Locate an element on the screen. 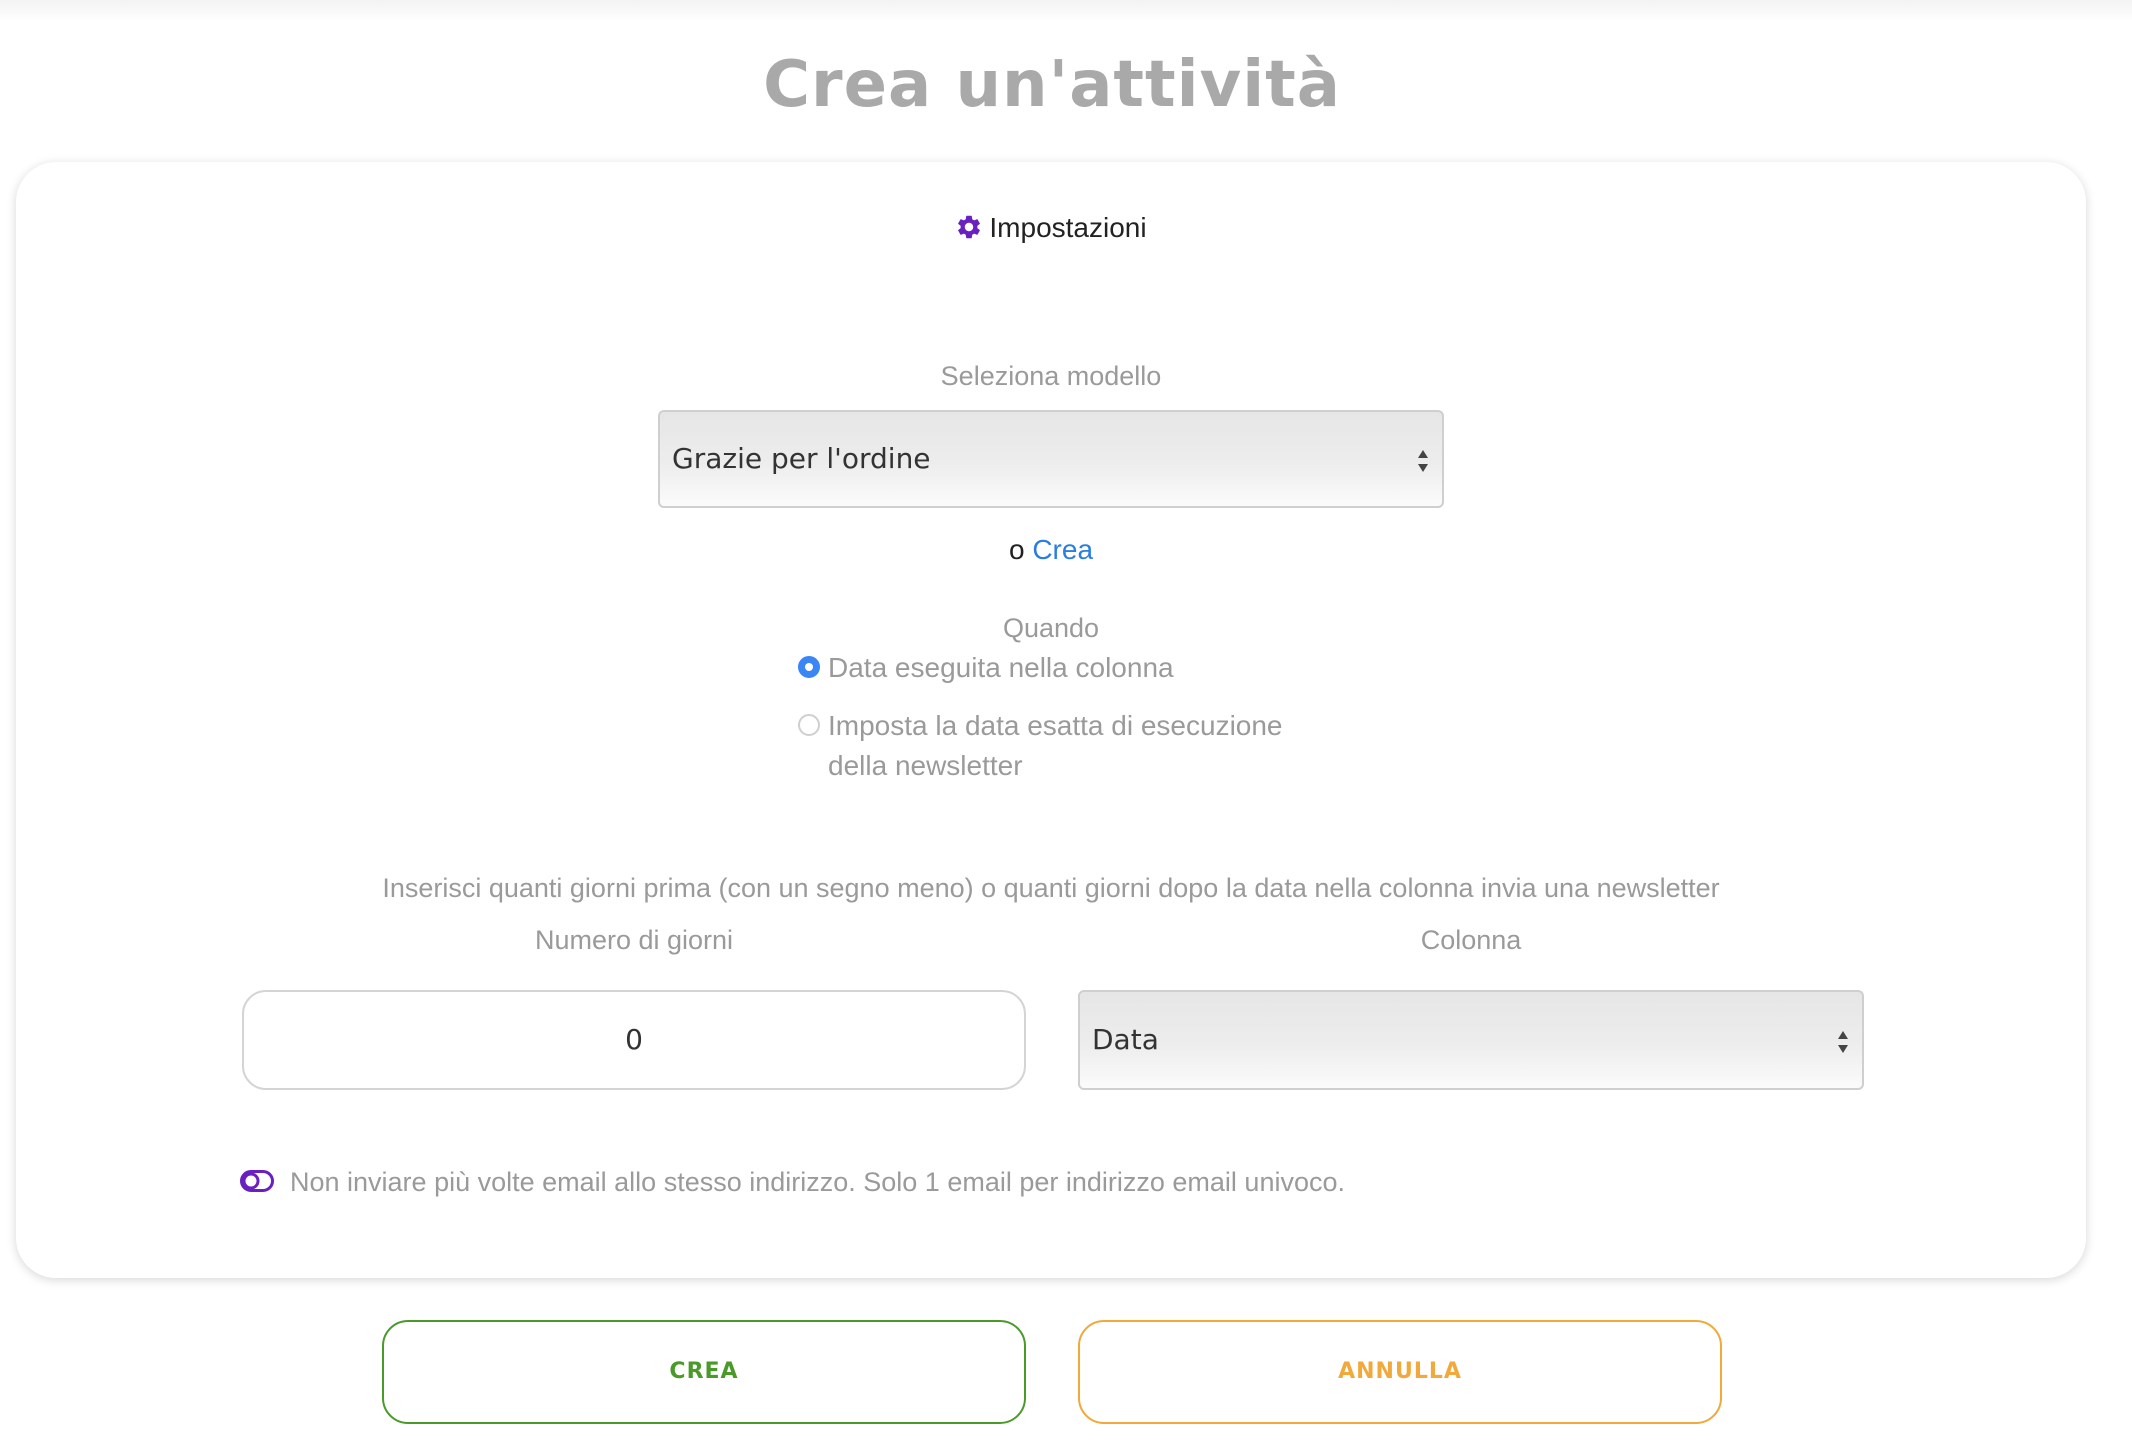 This screenshot has width=2132, height=1442. when-label: Quando is located at coordinates (1051, 628).